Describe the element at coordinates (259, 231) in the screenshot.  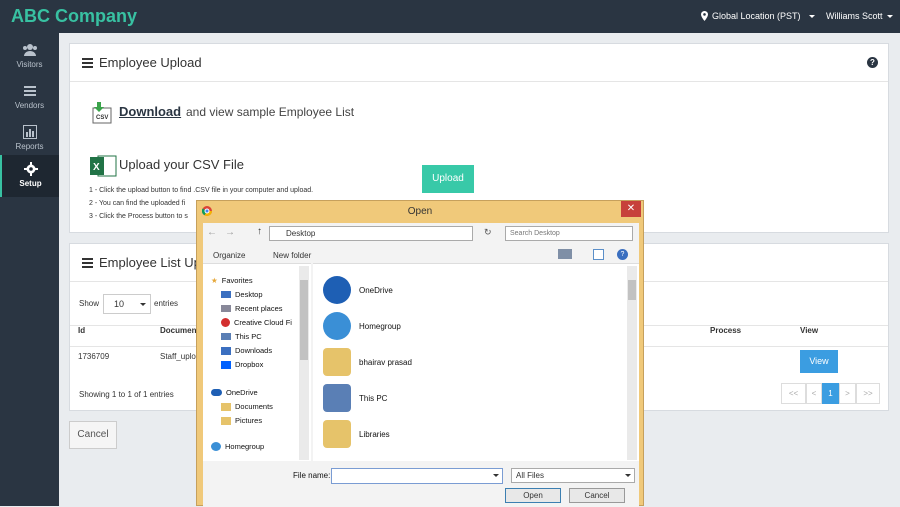
I see `up-icon: ↑` at that location.